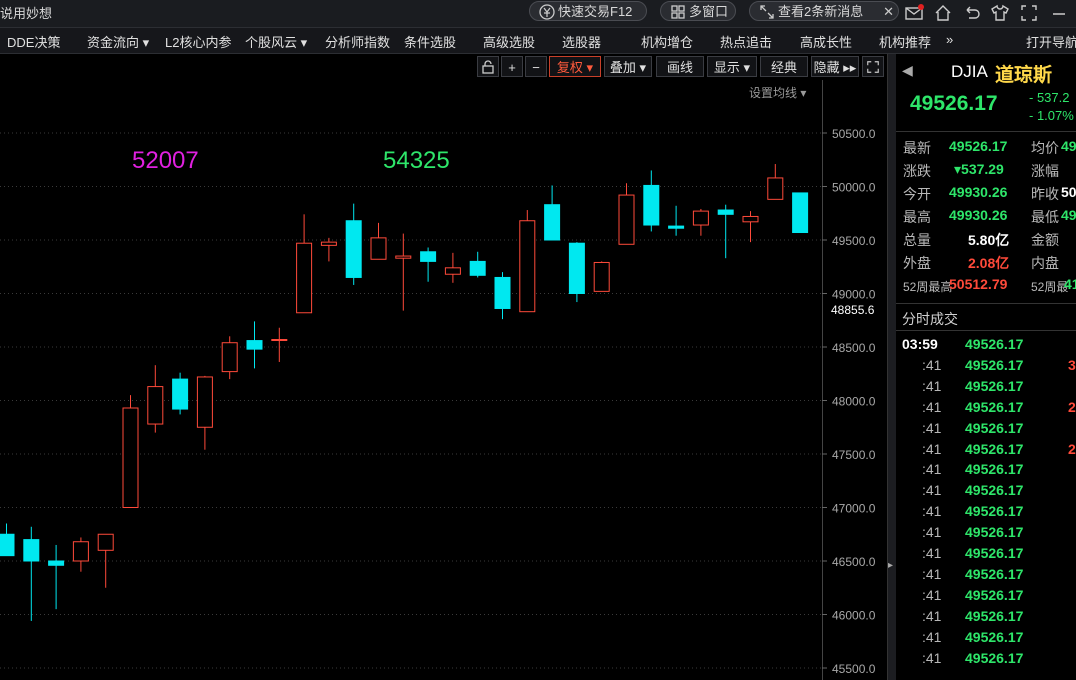 This screenshot has height=680, width=1076. Describe the element at coordinates (986, 172) in the screenshot. I see `quote-row-change: 涨跌 ▾537.29 涨幅` at that location.